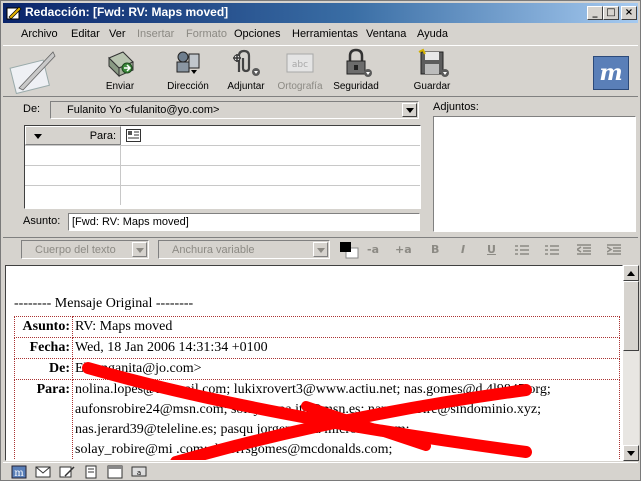 The width and height of the screenshot is (641, 481). I want to click on composer-icon, so click(67, 472).